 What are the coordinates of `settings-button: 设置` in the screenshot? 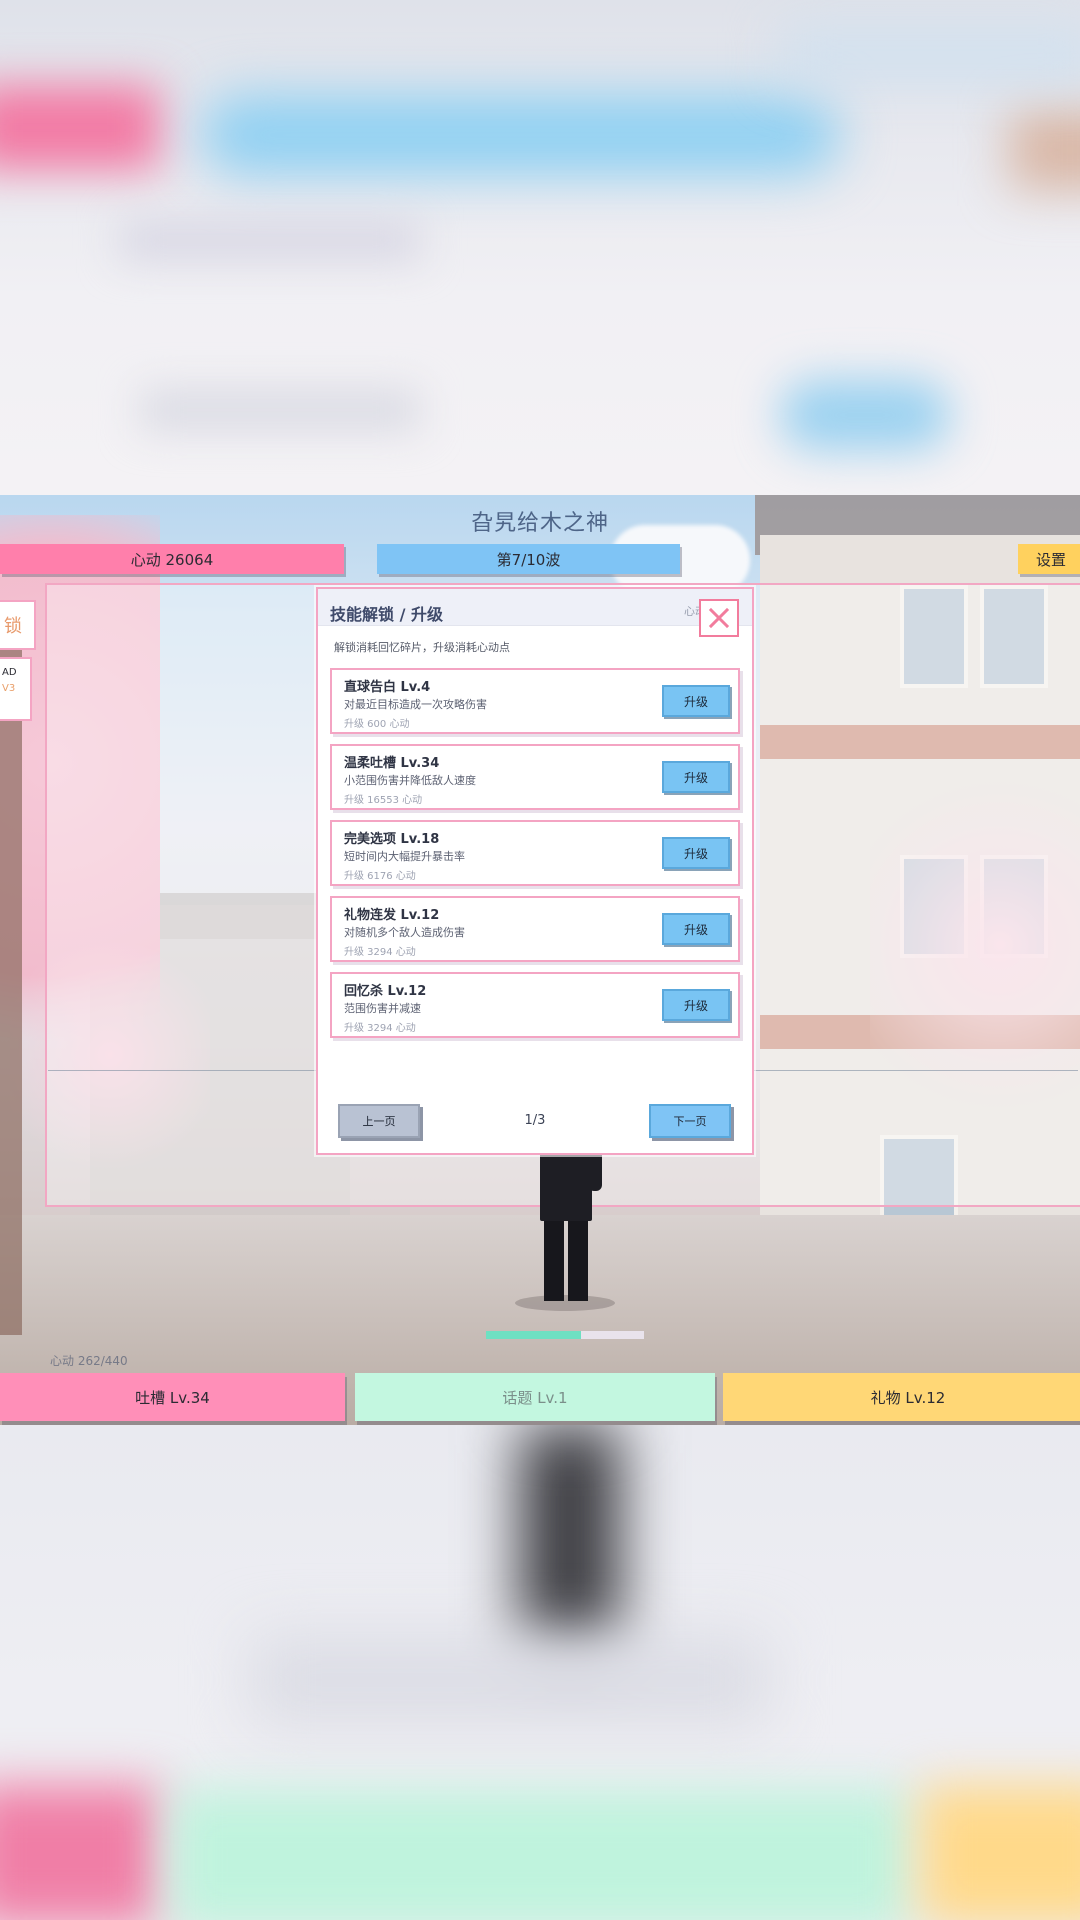 It's located at (1049, 559).